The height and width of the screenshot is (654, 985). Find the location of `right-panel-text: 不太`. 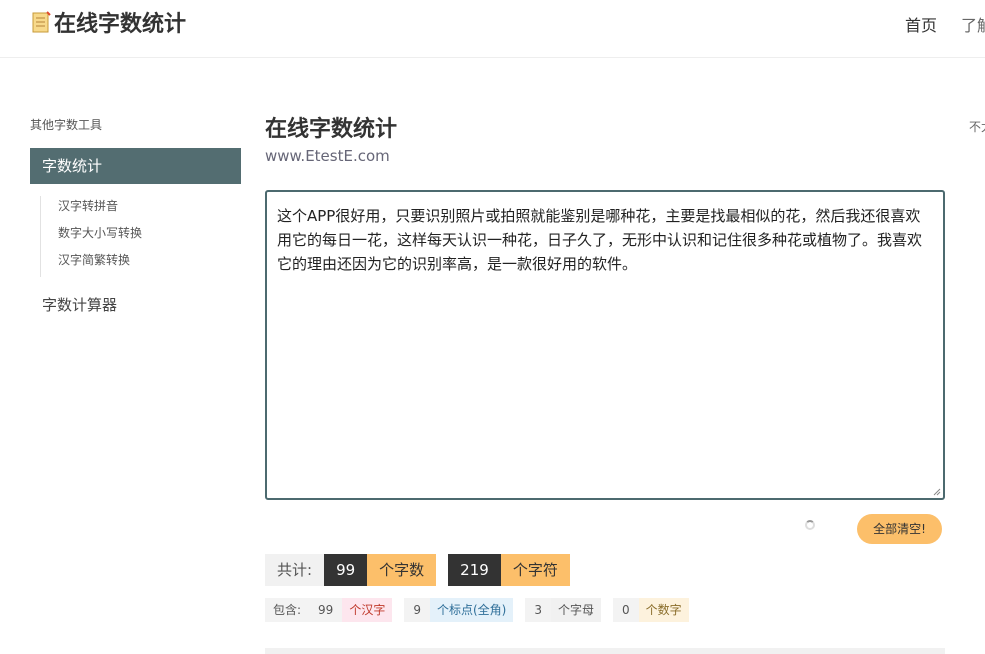

right-panel-text: 不太 is located at coordinates (977, 127).